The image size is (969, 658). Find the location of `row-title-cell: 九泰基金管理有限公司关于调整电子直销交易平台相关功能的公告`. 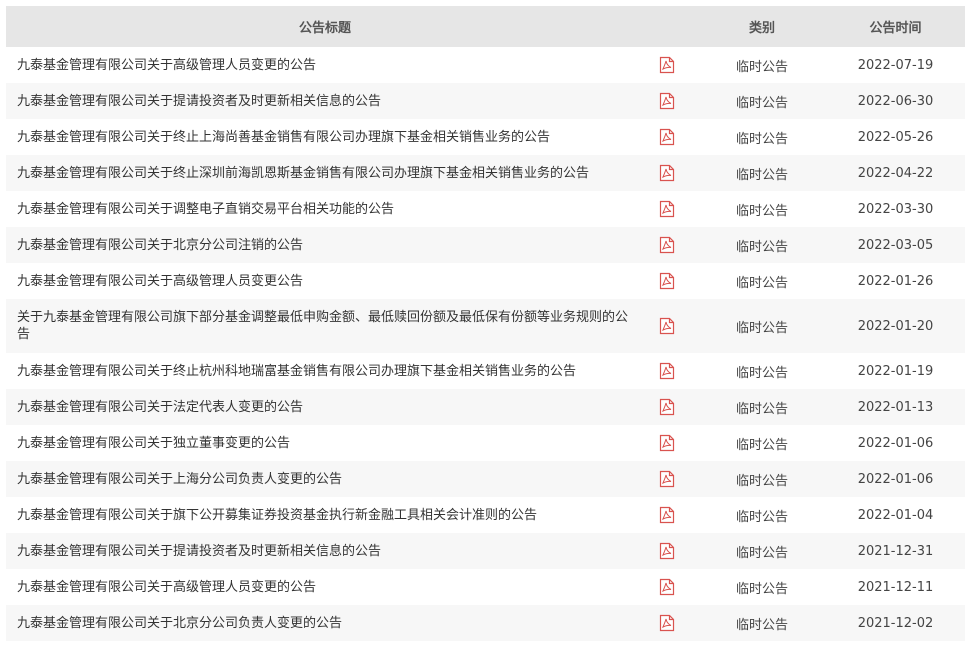

row-title-cell: 九泰基金管理有限公司关于调整电子直销交易平台相关功能的公告 is located at coordinates (325, 209).